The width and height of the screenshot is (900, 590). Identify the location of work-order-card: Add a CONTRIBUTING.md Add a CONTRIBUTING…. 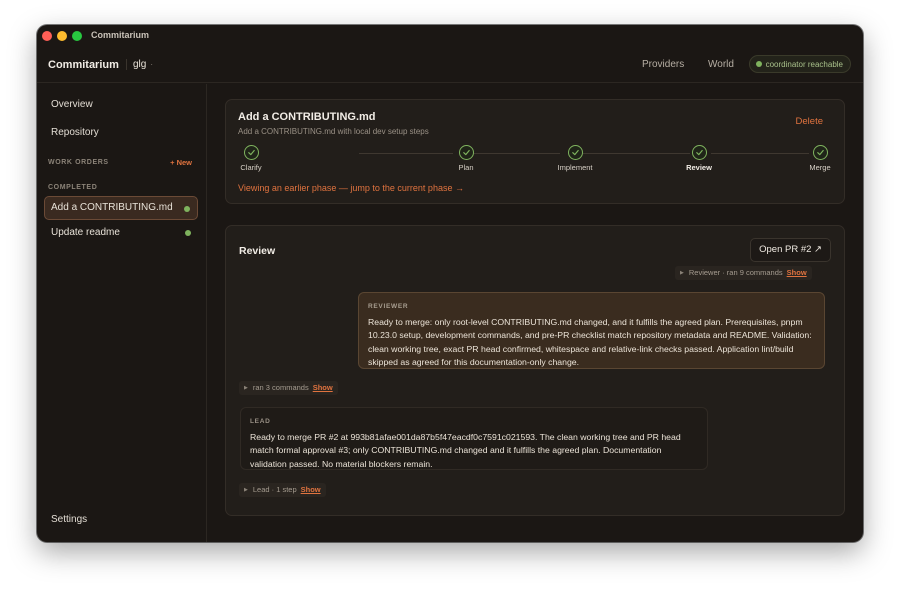
(535, 151).